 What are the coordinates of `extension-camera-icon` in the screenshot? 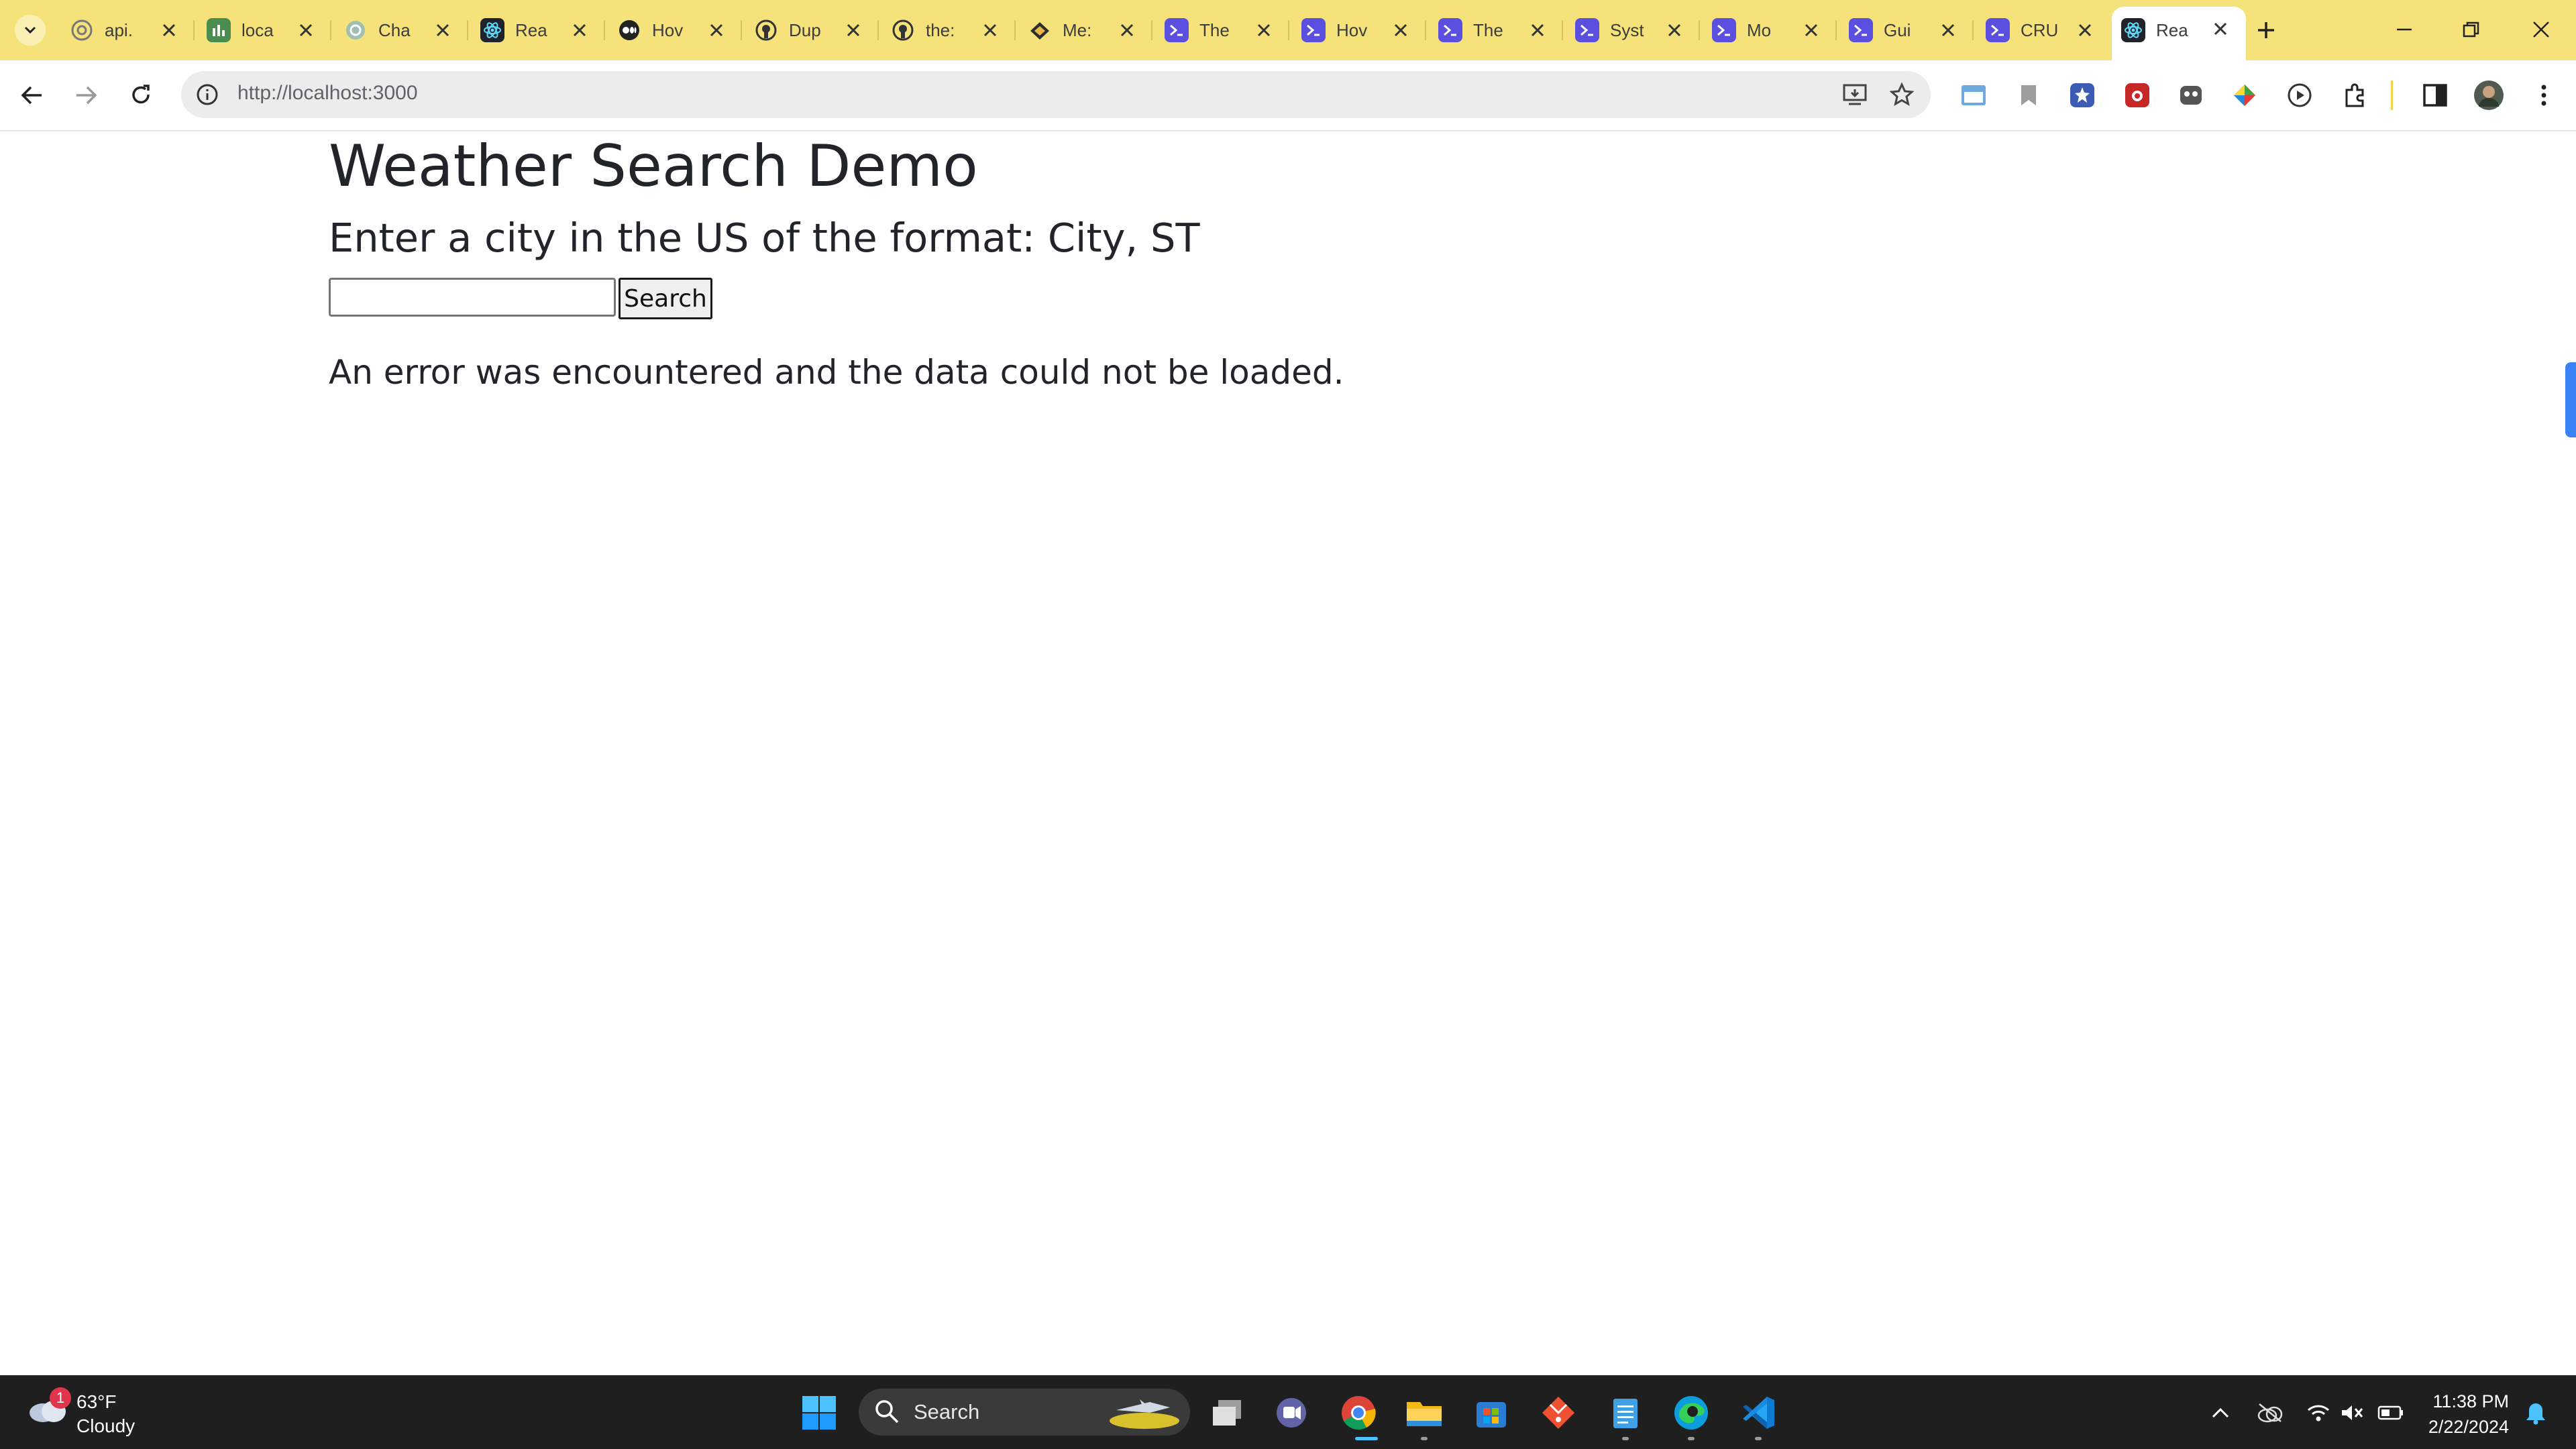 It's located at (2137, 95).